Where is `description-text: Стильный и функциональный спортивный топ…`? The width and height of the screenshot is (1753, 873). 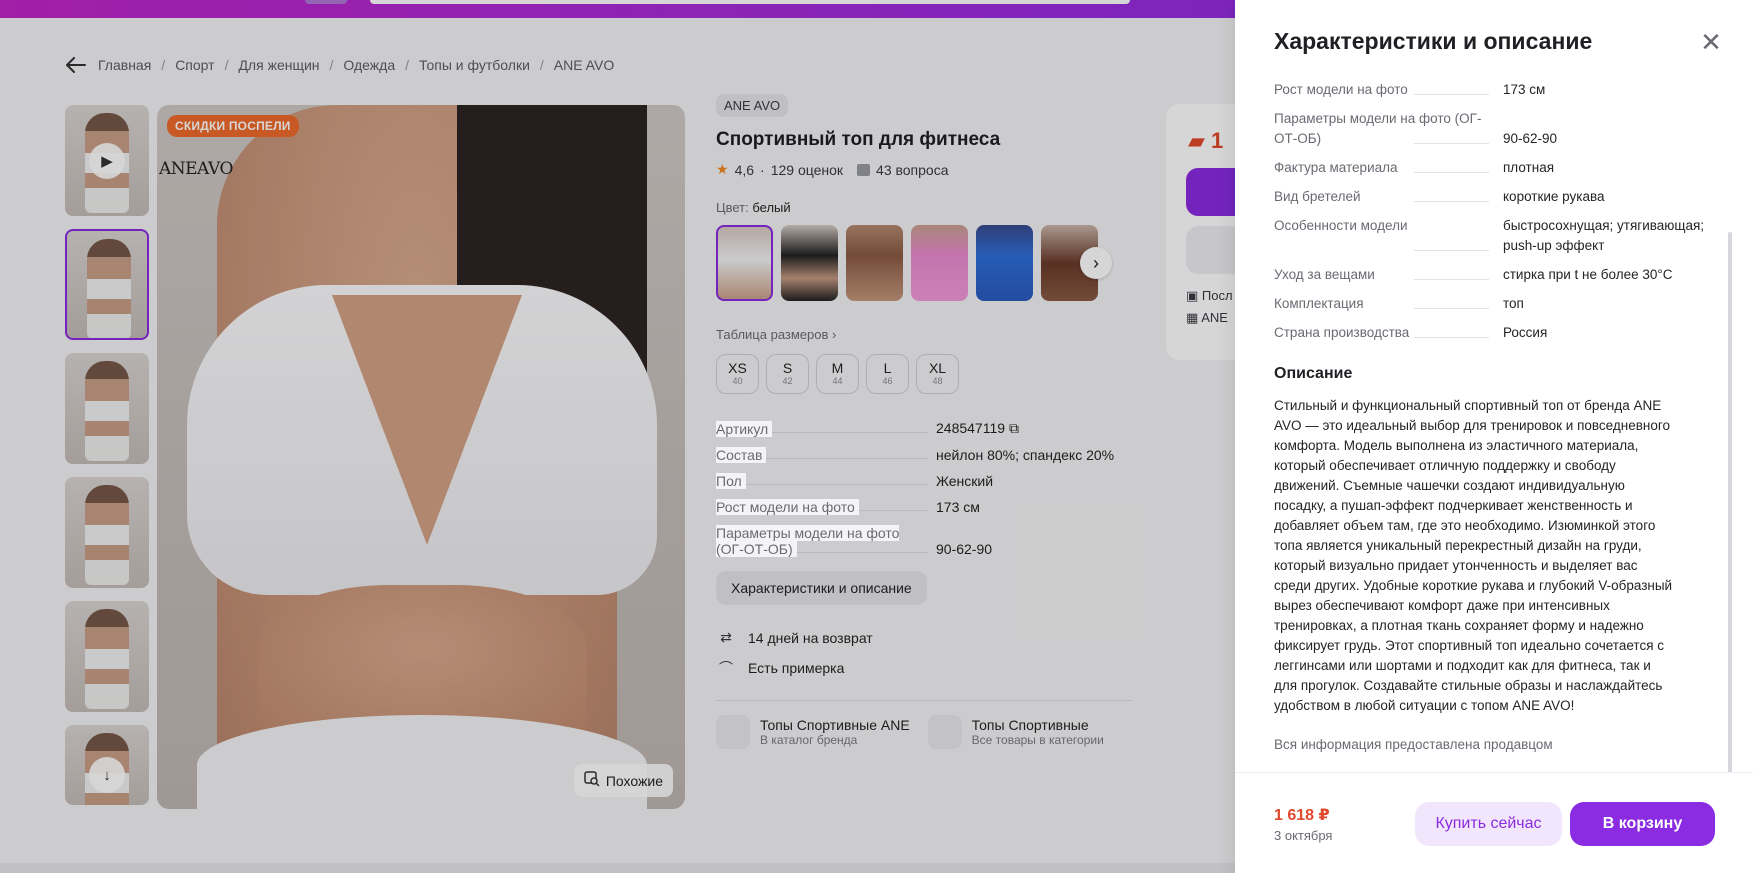
description-text: Стильный и функциональный спортивный топ… is located at coordinates (1473, 555).